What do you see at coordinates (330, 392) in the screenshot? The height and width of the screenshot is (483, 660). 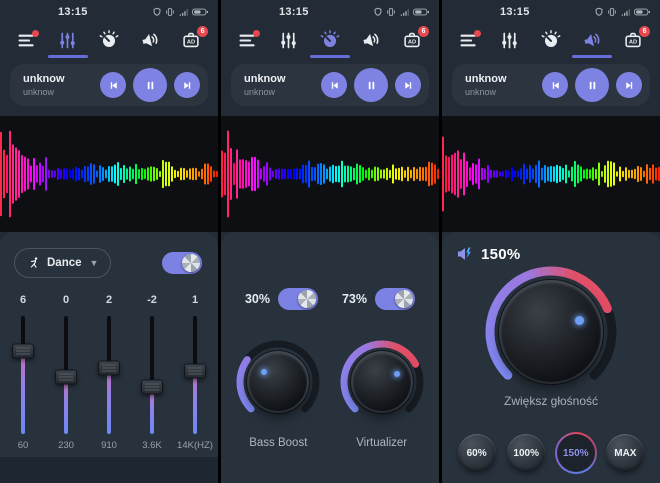 I see `effect-knobs-row: Bass Boost Virtualizer` at bounding box center [330, 392].